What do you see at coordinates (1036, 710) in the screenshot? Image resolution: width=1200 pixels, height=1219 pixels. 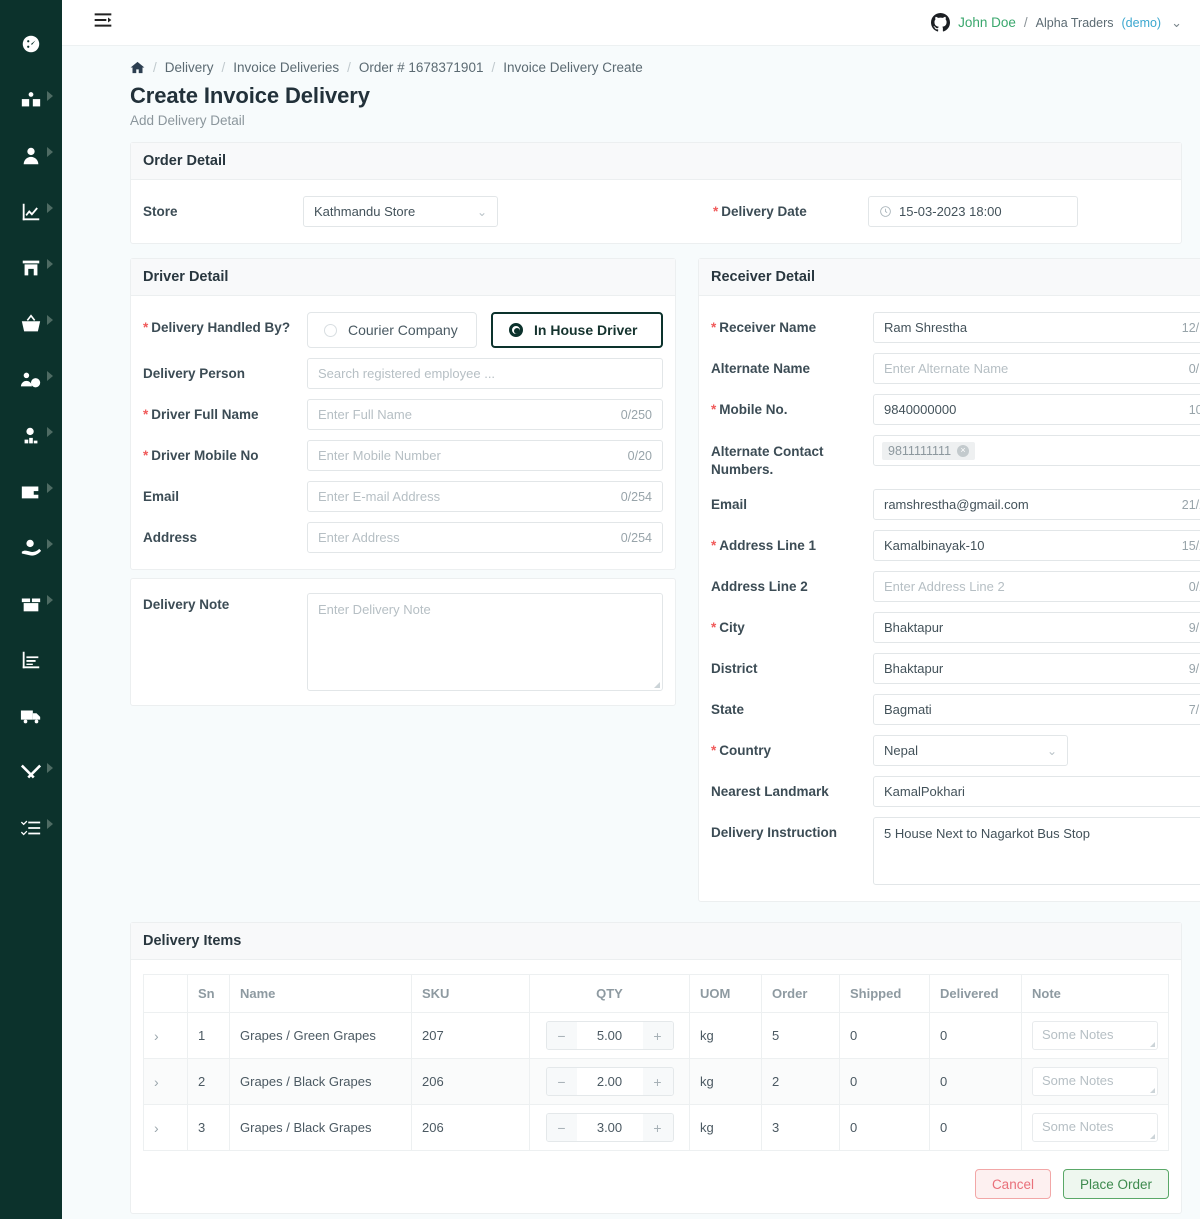 I see `state-input: Bagmati 7/120` at bounding box center [1036, 710].